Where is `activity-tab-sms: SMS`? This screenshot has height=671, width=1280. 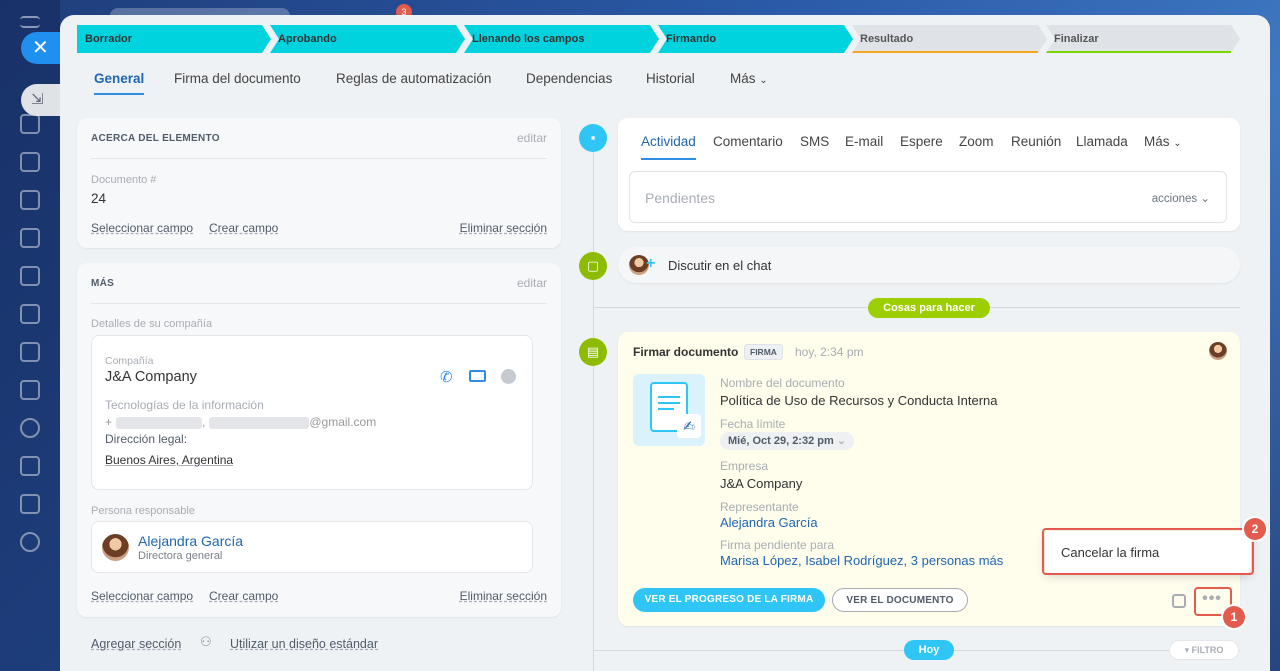
activity-tab-sms: SMS is located at coordinates (814, 141).